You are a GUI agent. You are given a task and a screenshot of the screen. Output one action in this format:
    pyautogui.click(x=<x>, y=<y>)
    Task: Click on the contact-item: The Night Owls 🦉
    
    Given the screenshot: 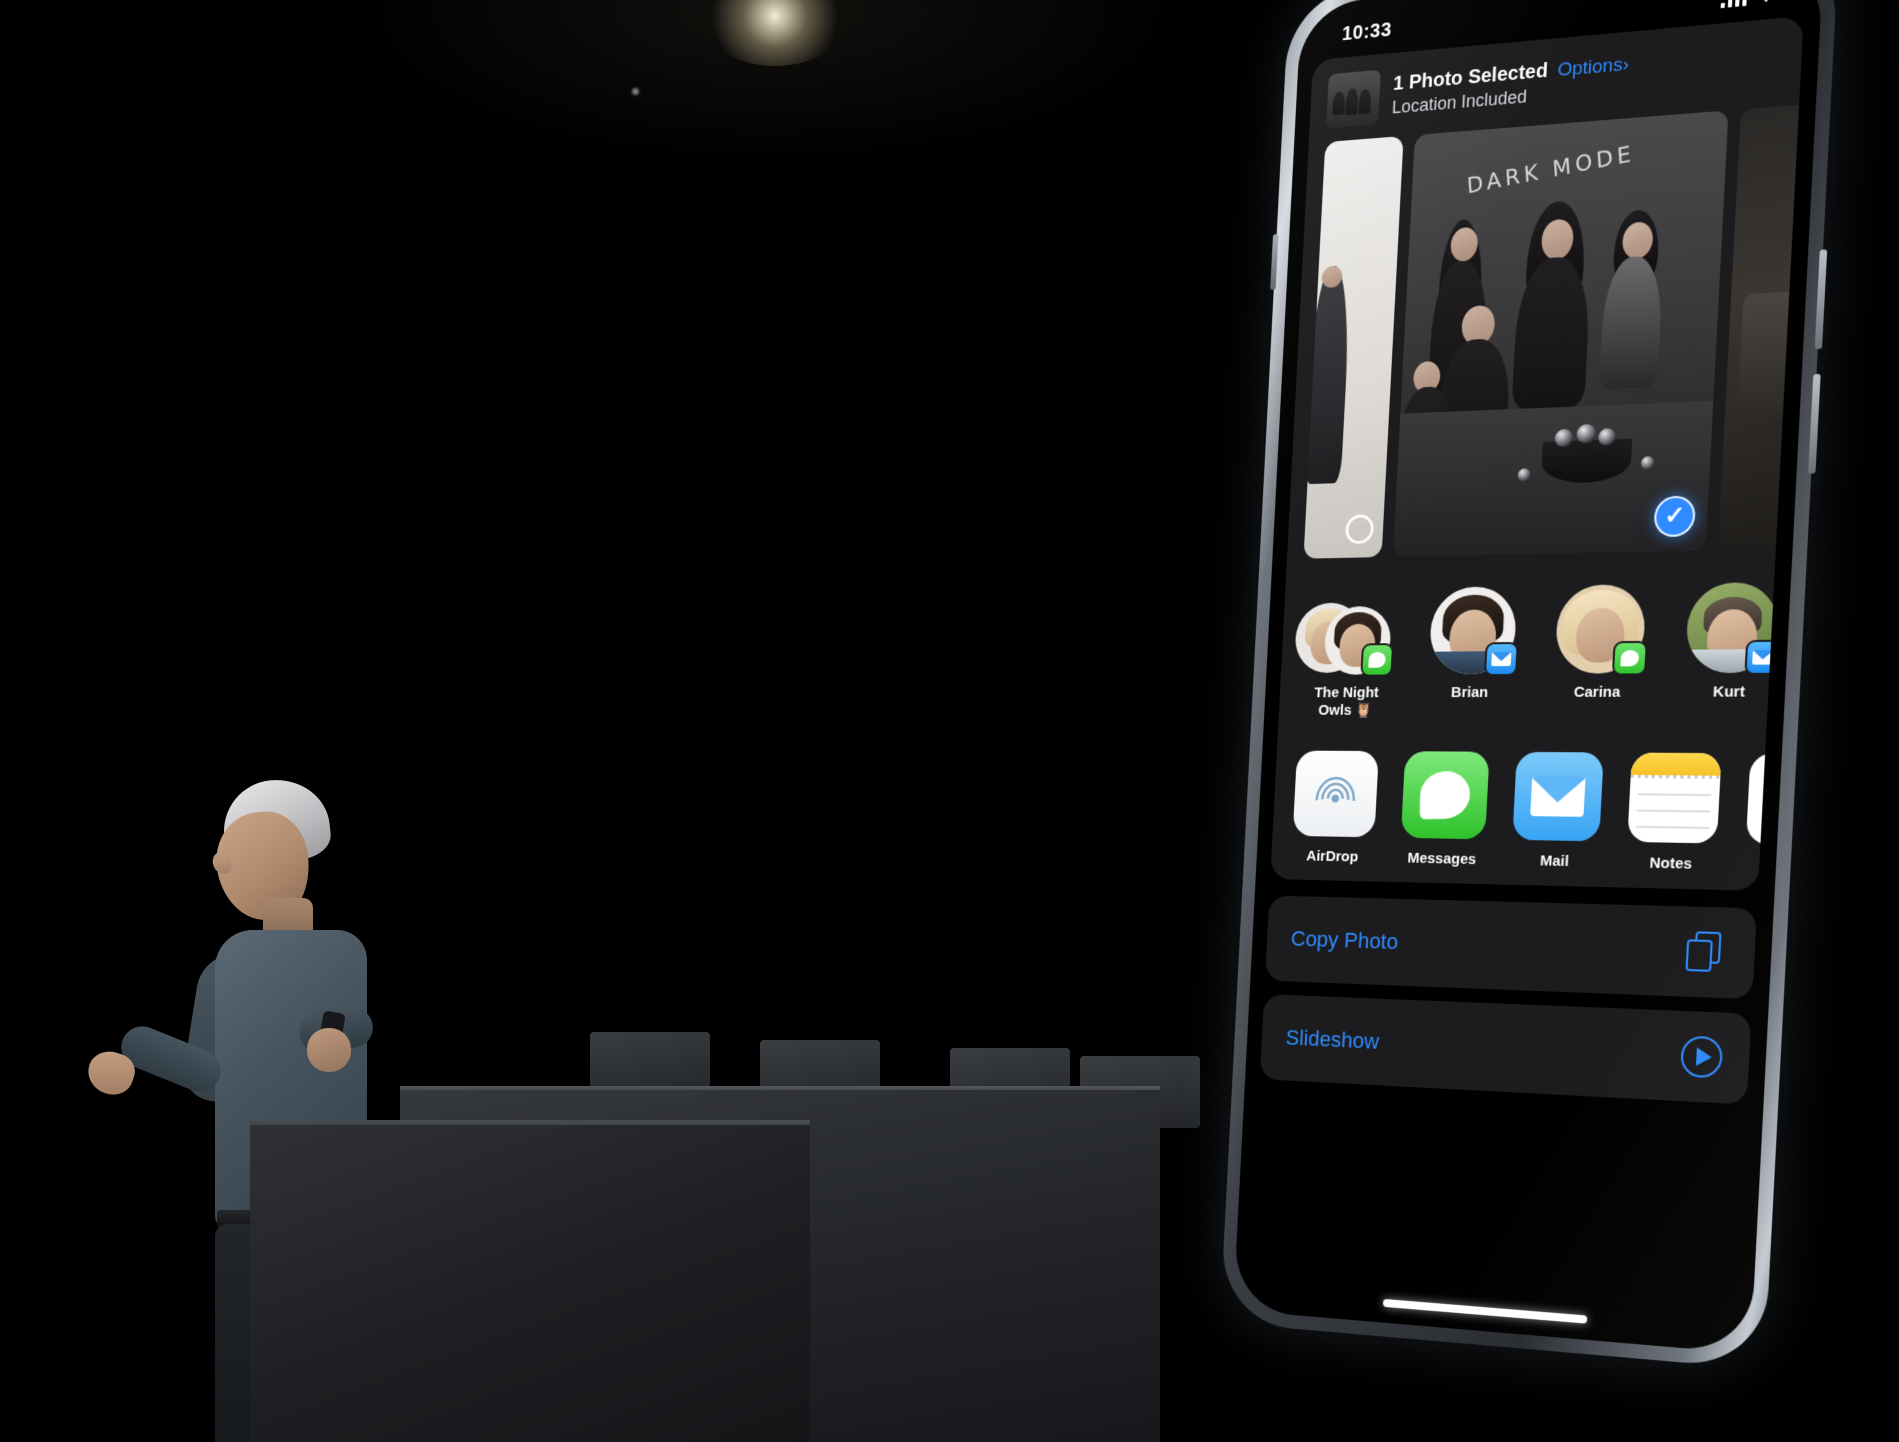 What is the action you would take?
    pyautogui.click(x=1347, y=654)
    